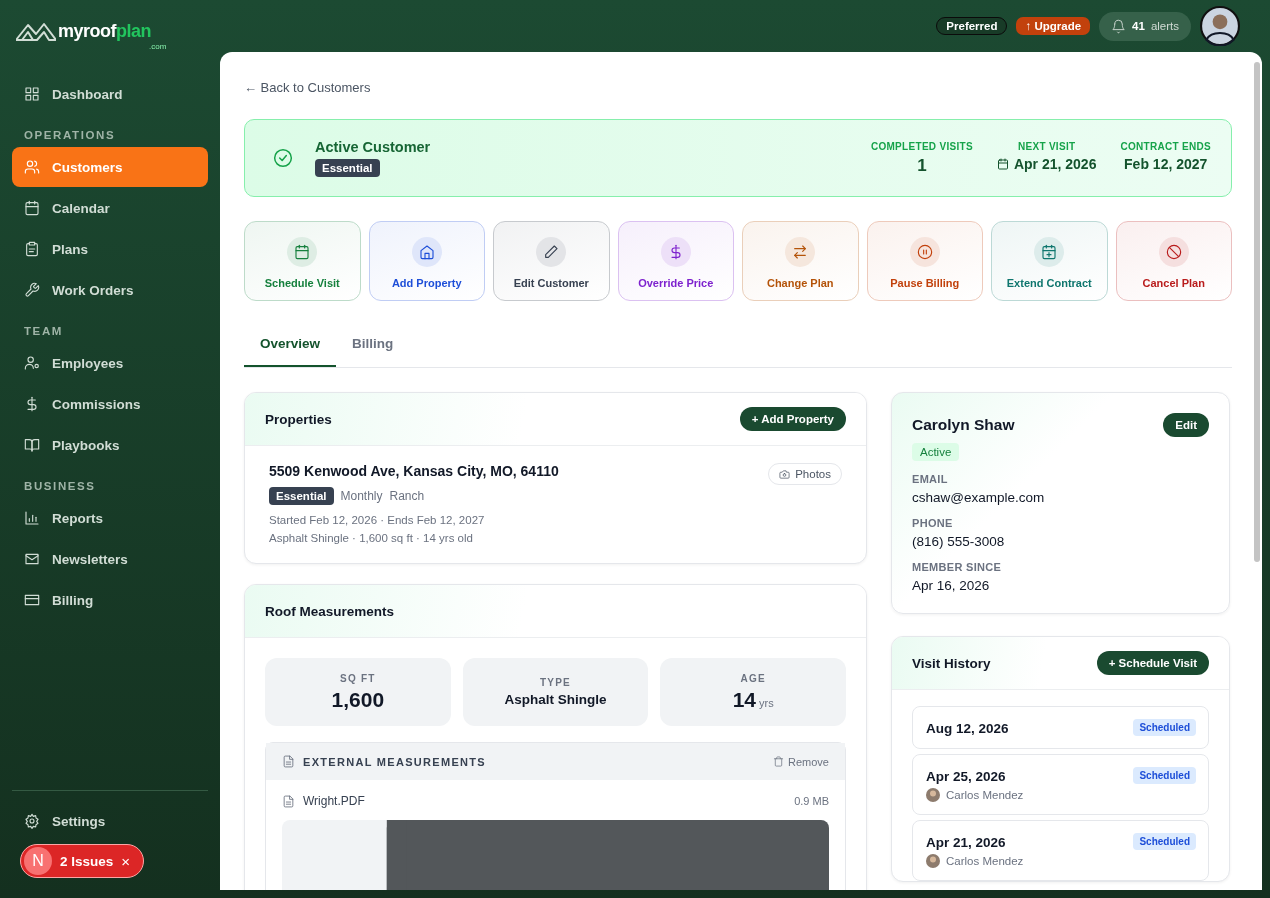  Describe the element at coordinates (1173, 261) in the screenshot. I see `action-button: Cancel Plan` at that location.